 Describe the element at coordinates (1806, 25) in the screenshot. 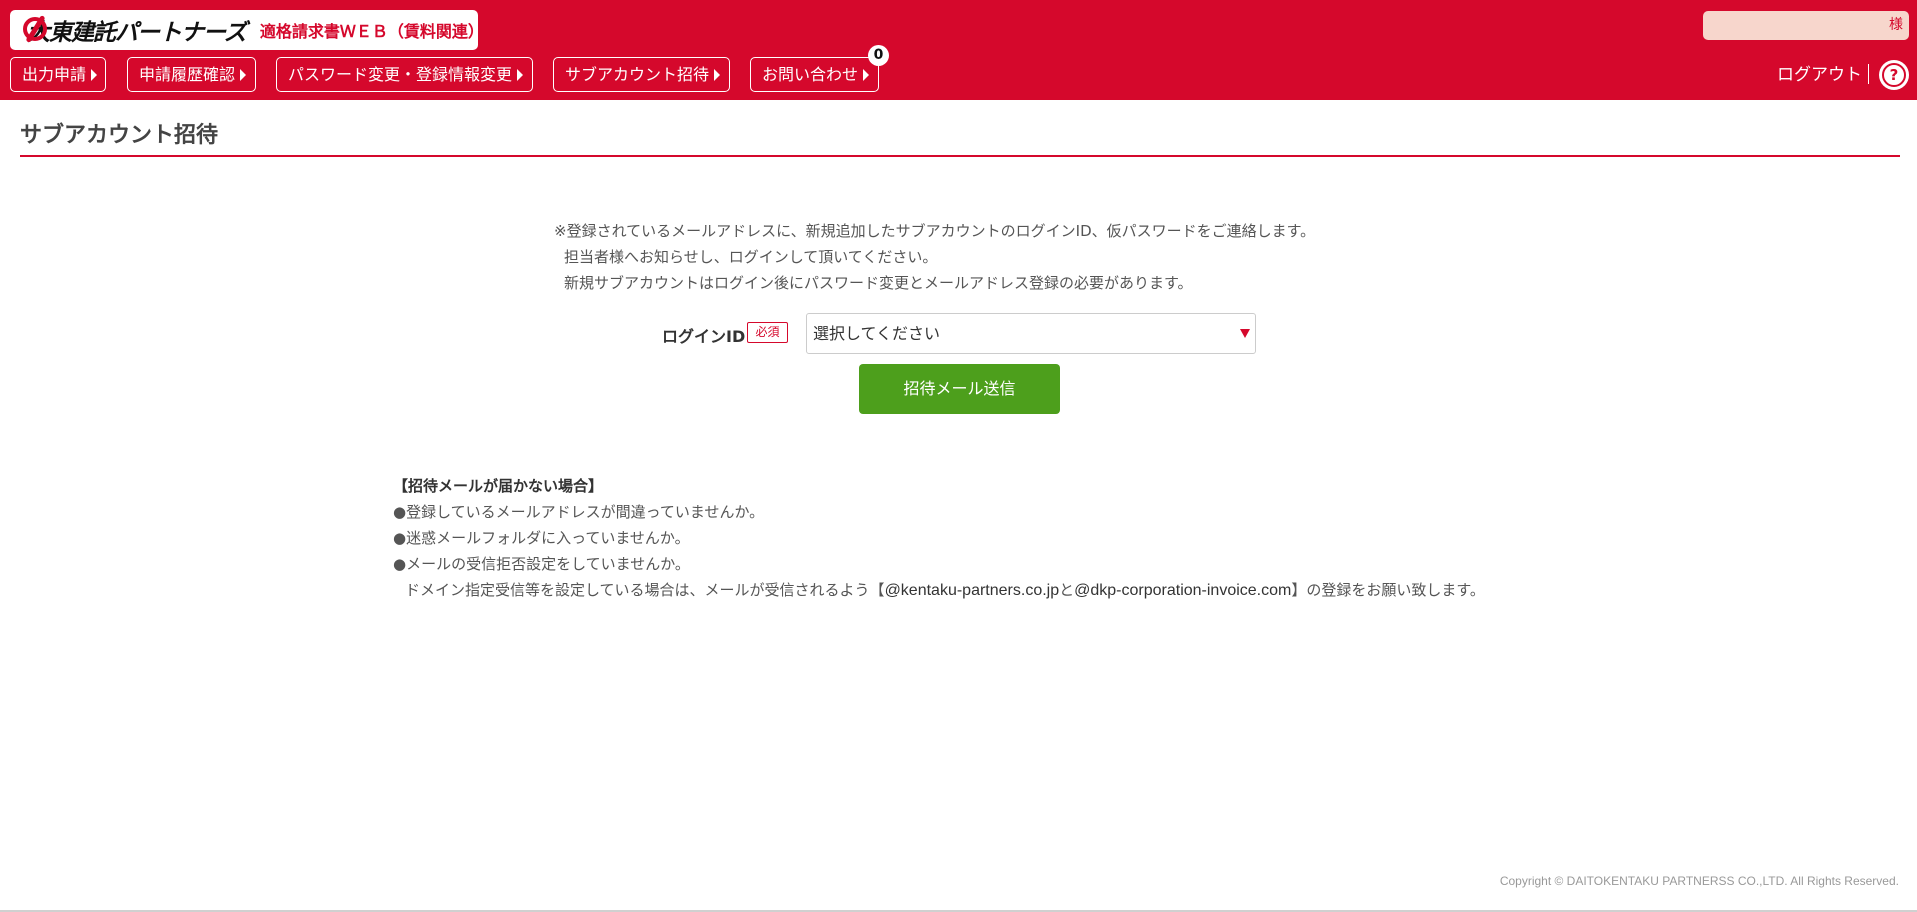

I see `user-name-display: 様` at that location.